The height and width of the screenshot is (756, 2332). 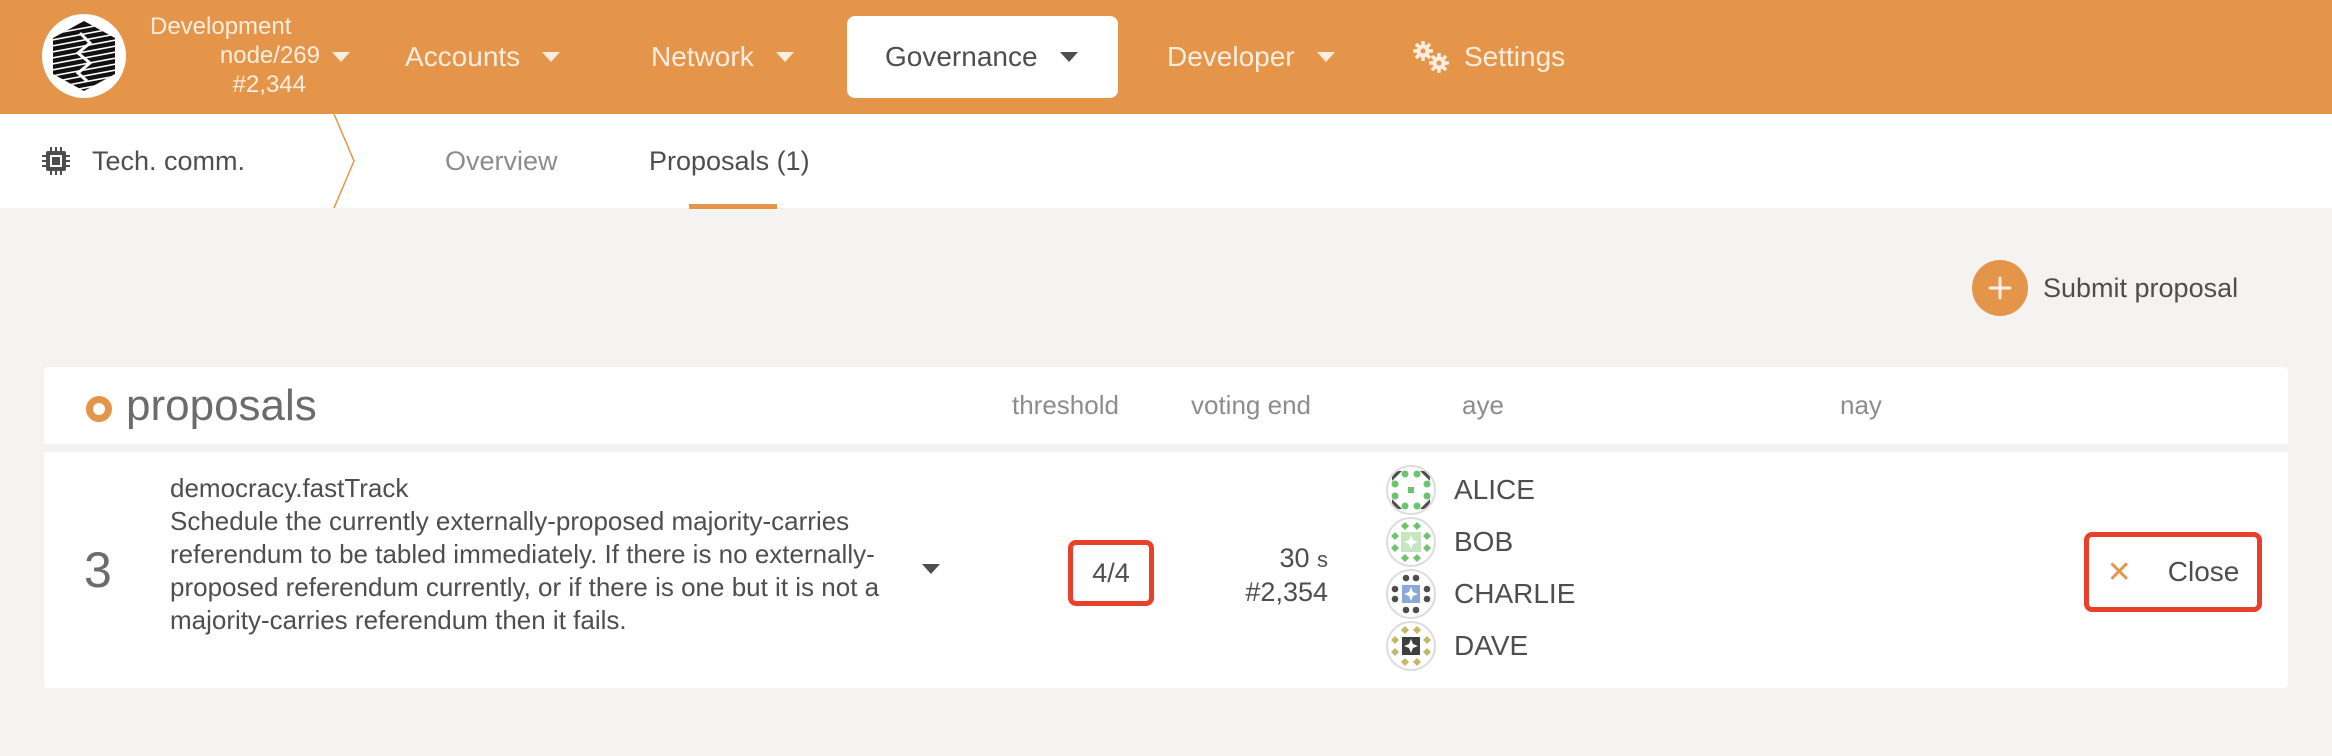 What do you see at coordinates (269, 55) in the screenshot?
I see `node-version: node/269` at bounding box center [269, 55].